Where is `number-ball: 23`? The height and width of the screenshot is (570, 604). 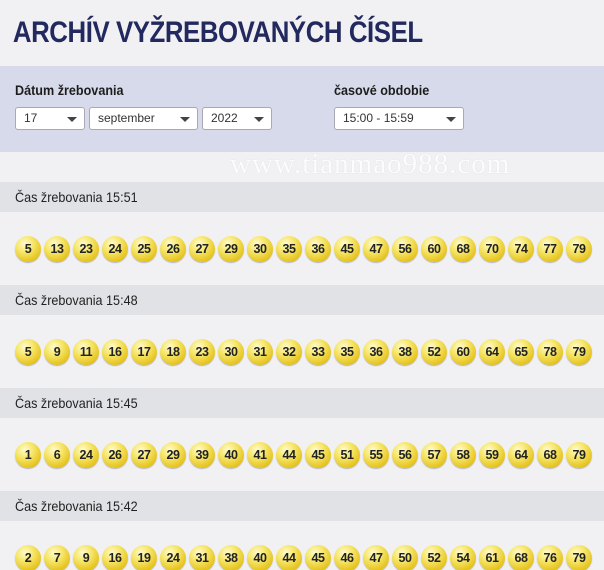 number-ball: 23 is located at coordinates (86, 248).